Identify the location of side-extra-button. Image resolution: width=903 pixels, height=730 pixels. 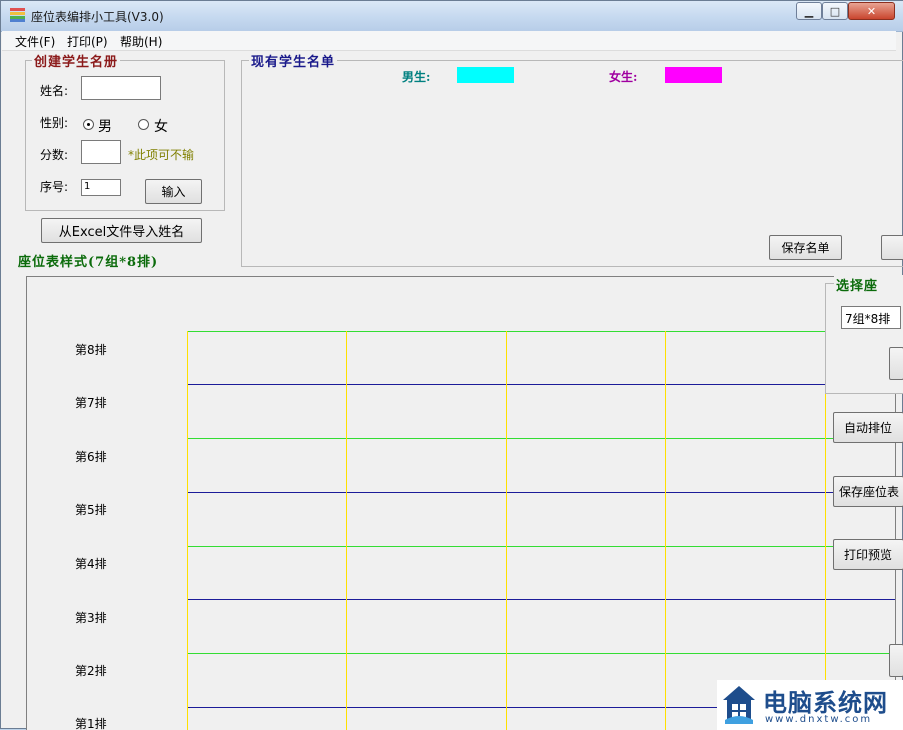
(896, 660).